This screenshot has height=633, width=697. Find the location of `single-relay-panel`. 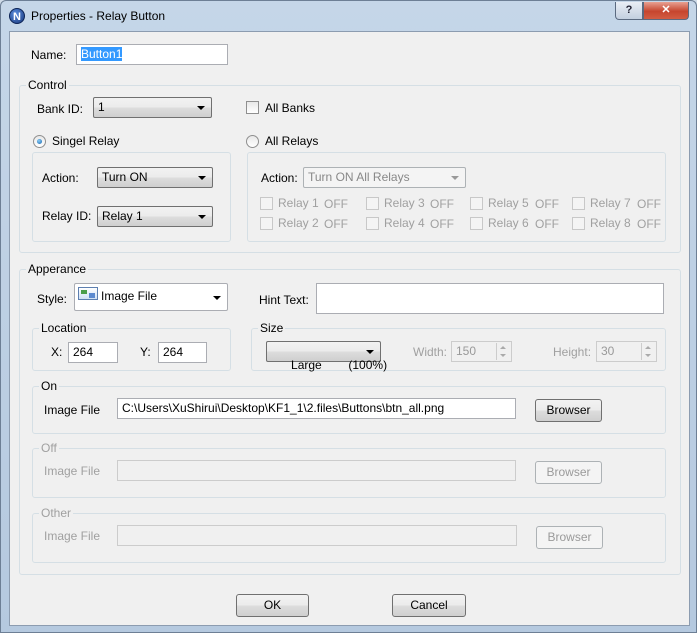

single-relay-panel is located at coordinates (131, 197).